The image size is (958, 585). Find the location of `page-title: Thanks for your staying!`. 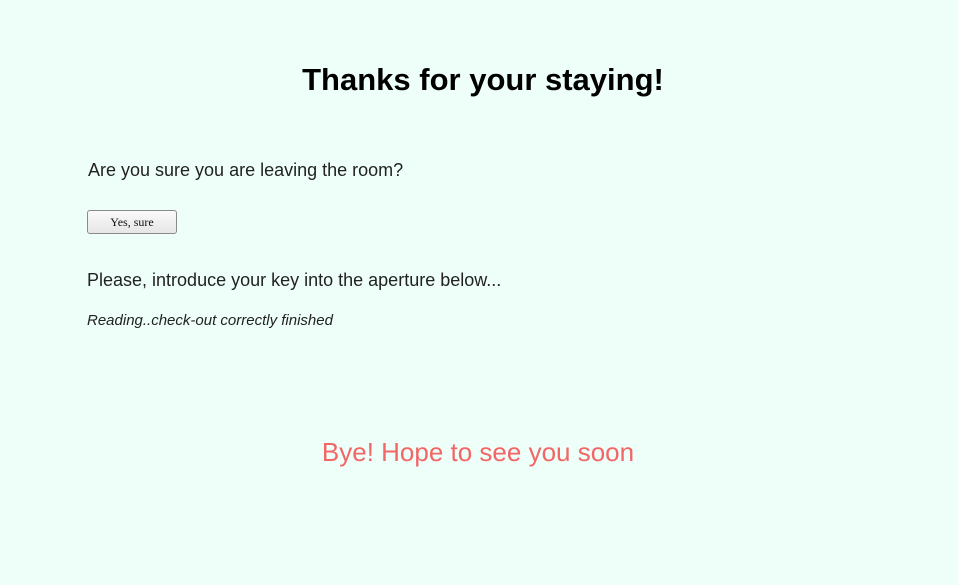

page-title: Thanks for your staying! is located at coordinates (483, 79).